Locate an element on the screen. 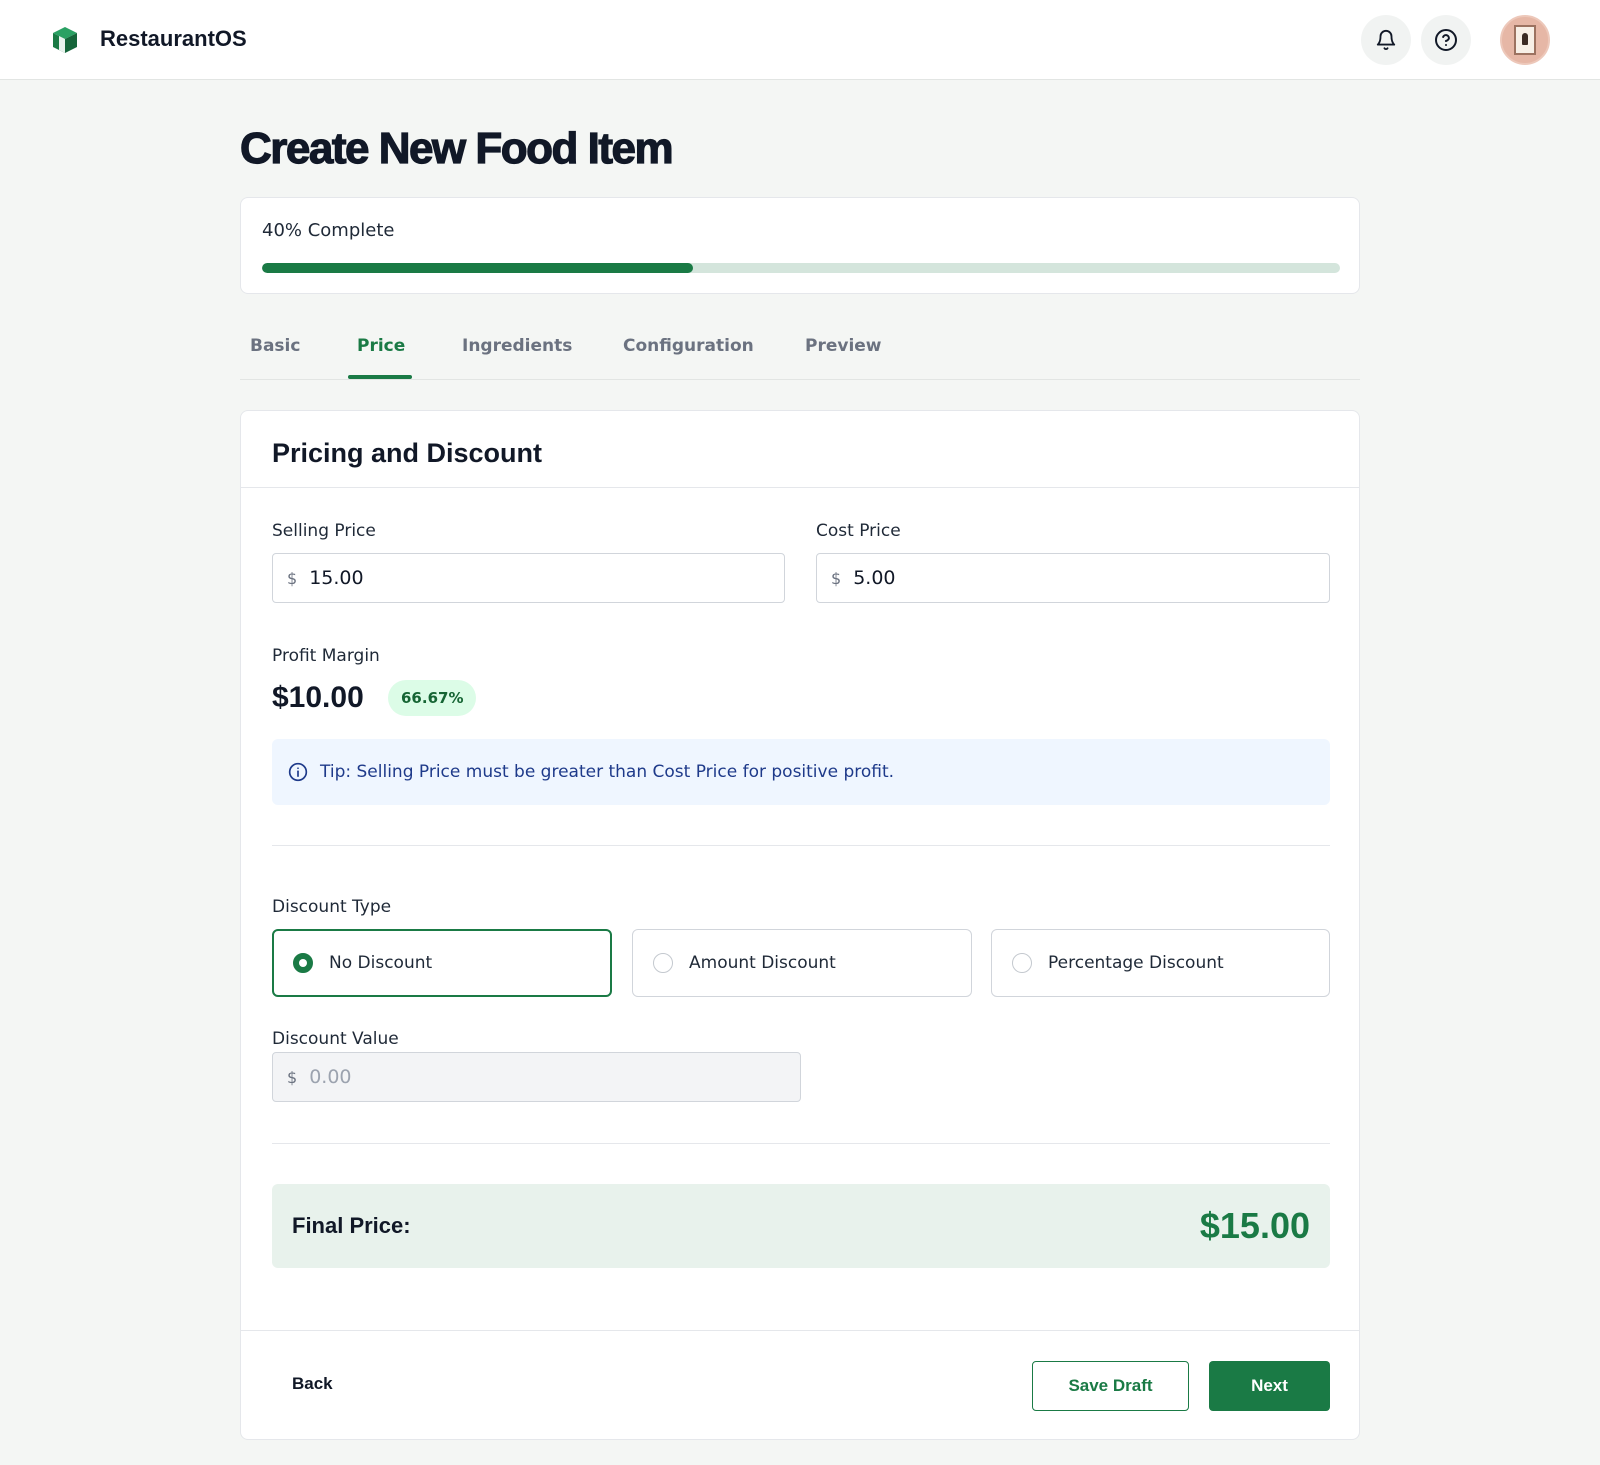 The image size is (1600, 1465). selling-price-label: Selling Price is located at coordinates (324, 531).